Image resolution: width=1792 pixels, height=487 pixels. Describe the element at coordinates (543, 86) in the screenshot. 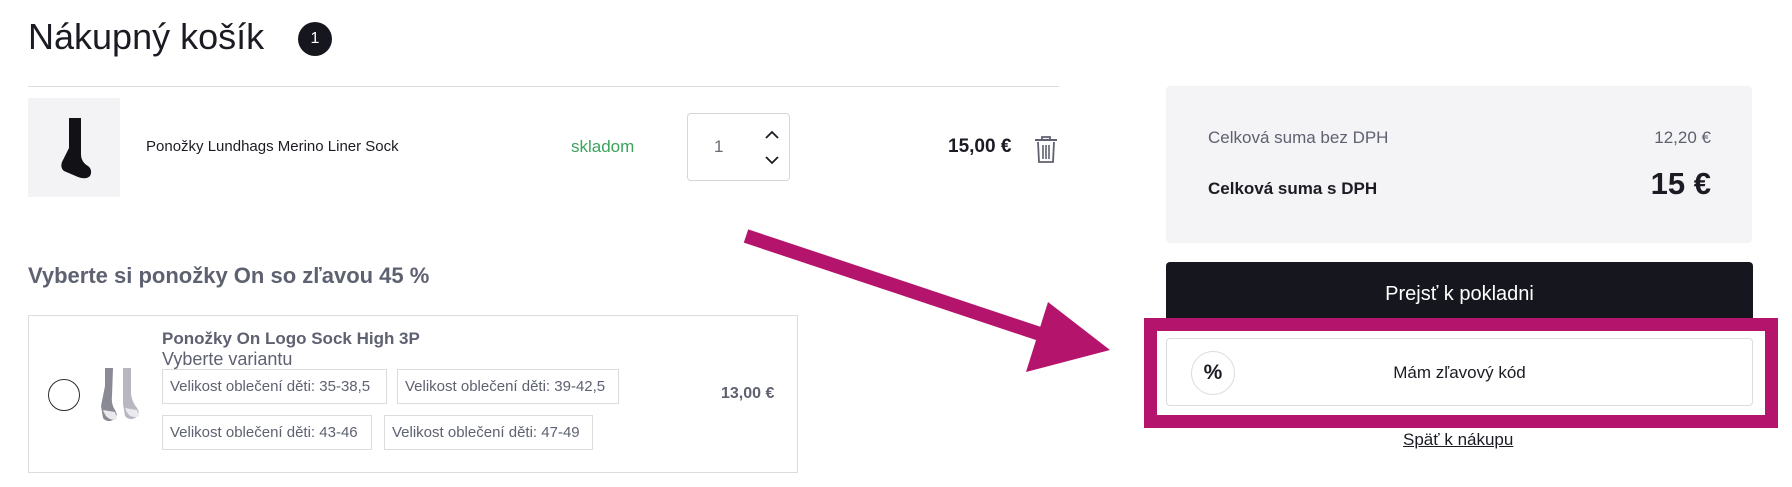

I see `divider` at that location.